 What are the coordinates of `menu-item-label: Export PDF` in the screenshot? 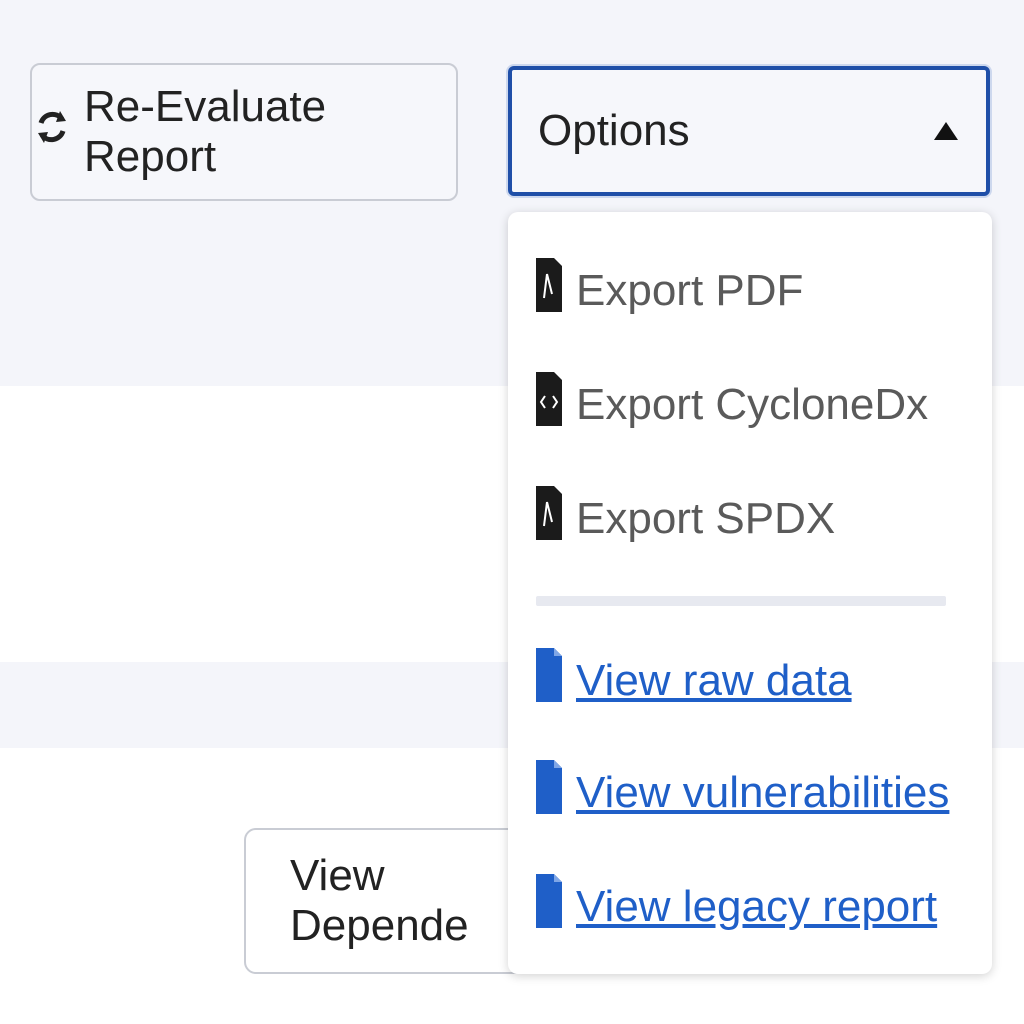 It's located at (690, 290).